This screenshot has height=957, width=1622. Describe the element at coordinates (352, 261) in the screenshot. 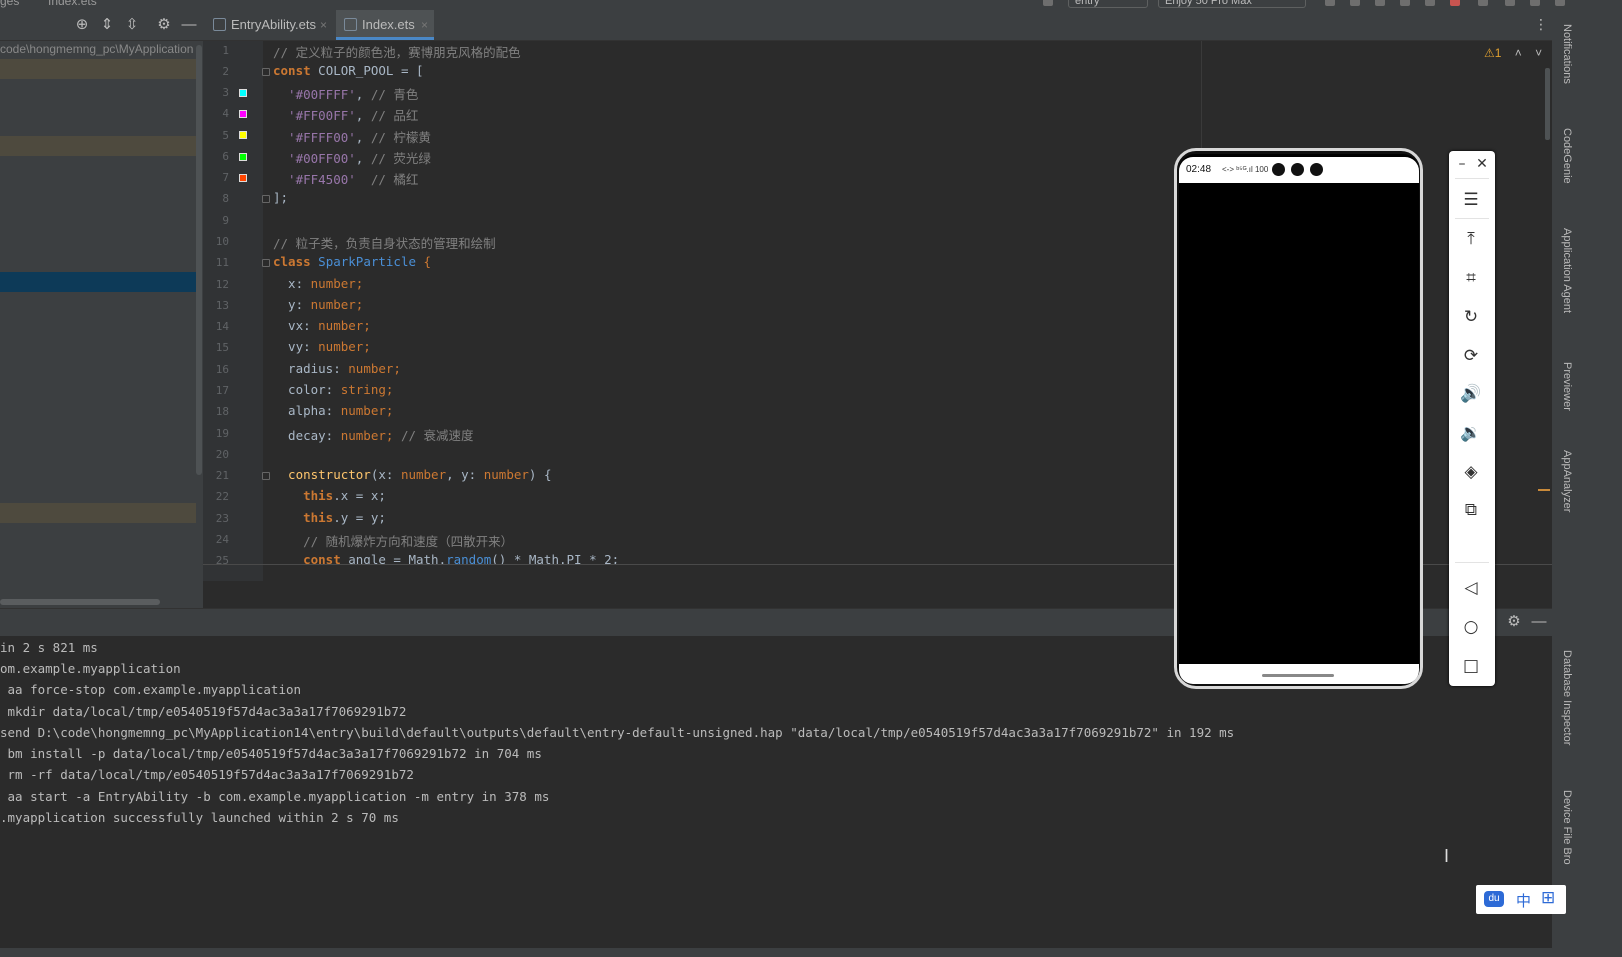

I see `code-line: class SparkParticle {` at that location.